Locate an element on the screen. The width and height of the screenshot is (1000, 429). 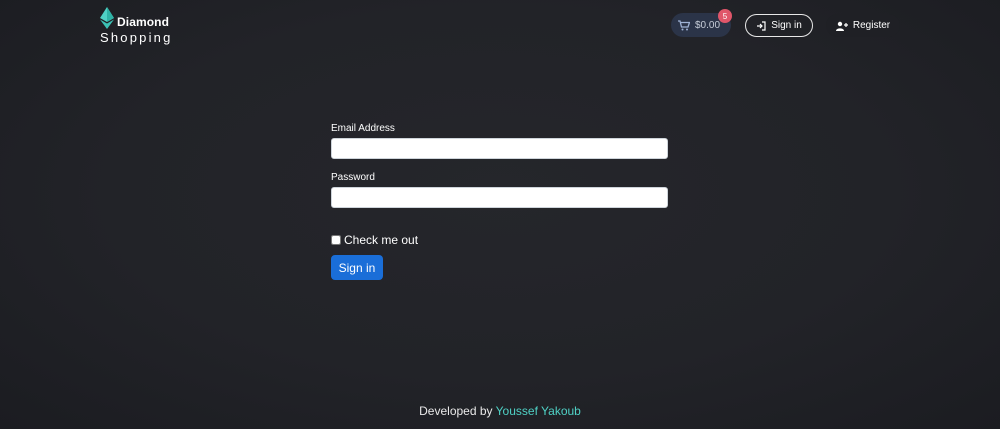
header-sign-in-button: Sign in is located at coordinates (779, 25).